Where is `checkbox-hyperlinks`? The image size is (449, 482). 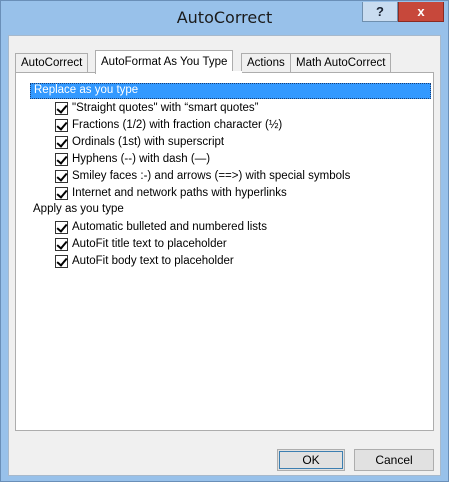
checkbox-hyperlinks is located at coordinates (61, 193).